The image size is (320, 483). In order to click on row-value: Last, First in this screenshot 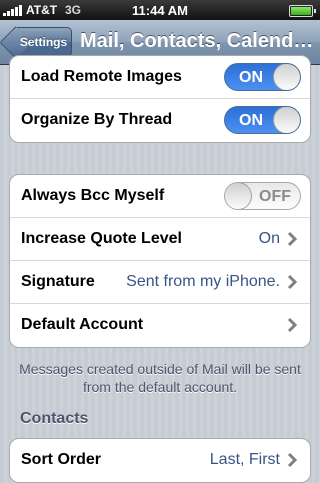, I will do `click(244, 459)`.